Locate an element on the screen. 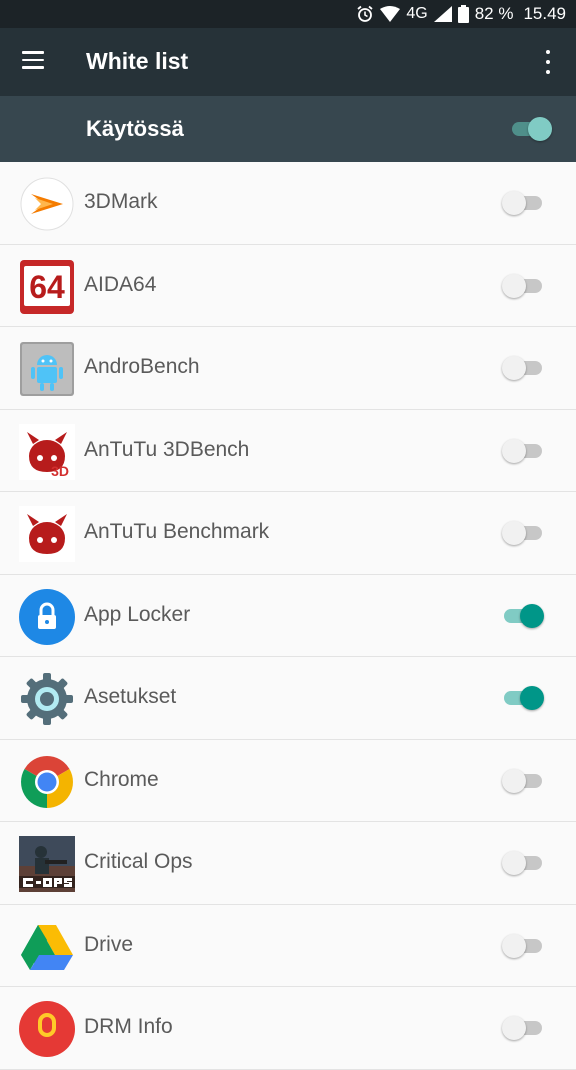 Image resolution: width=576 pixels, height=1070 pixels. more-options-icon is located at coordinates (548, 62).